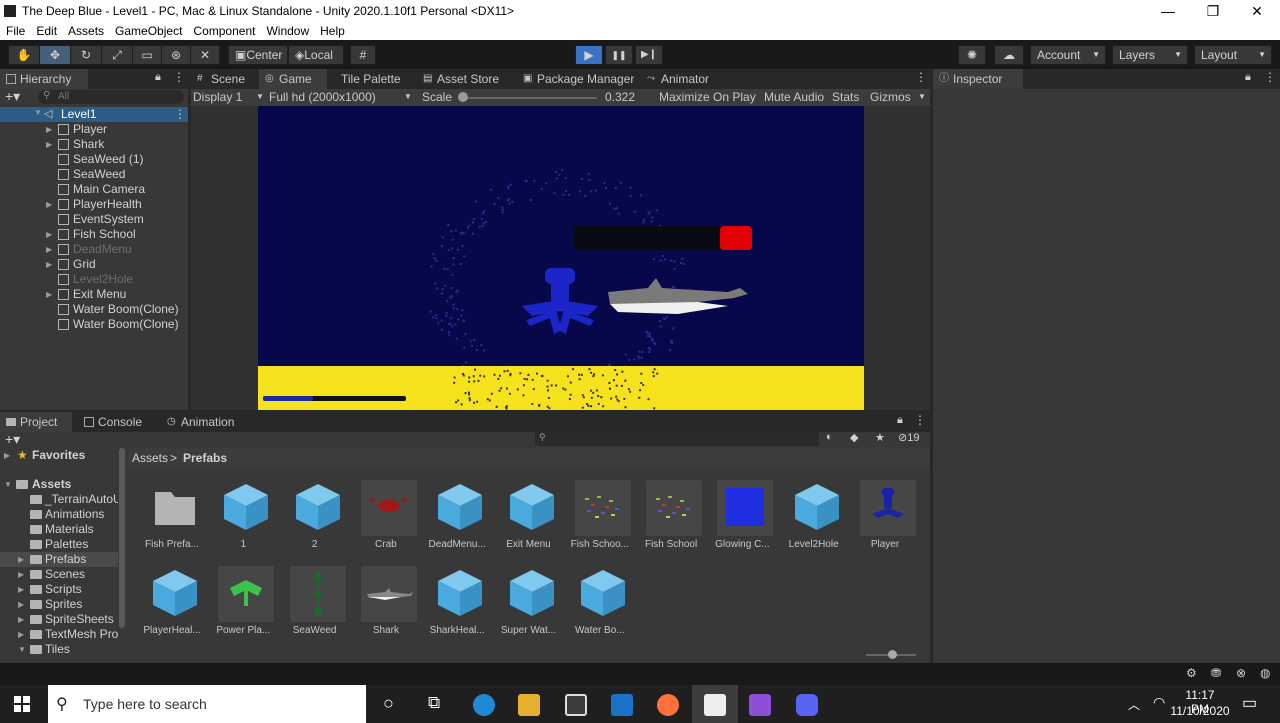 This screenshot has width=1280, height=723. I want to click on menu-edit: Edit, so click(46, 30).